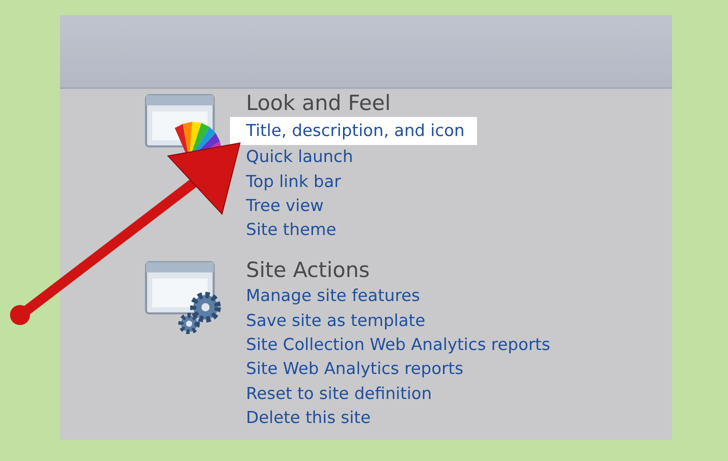 The image size is (728, 461). I want to click on section-heading: Site Actions, so click(308, 270).